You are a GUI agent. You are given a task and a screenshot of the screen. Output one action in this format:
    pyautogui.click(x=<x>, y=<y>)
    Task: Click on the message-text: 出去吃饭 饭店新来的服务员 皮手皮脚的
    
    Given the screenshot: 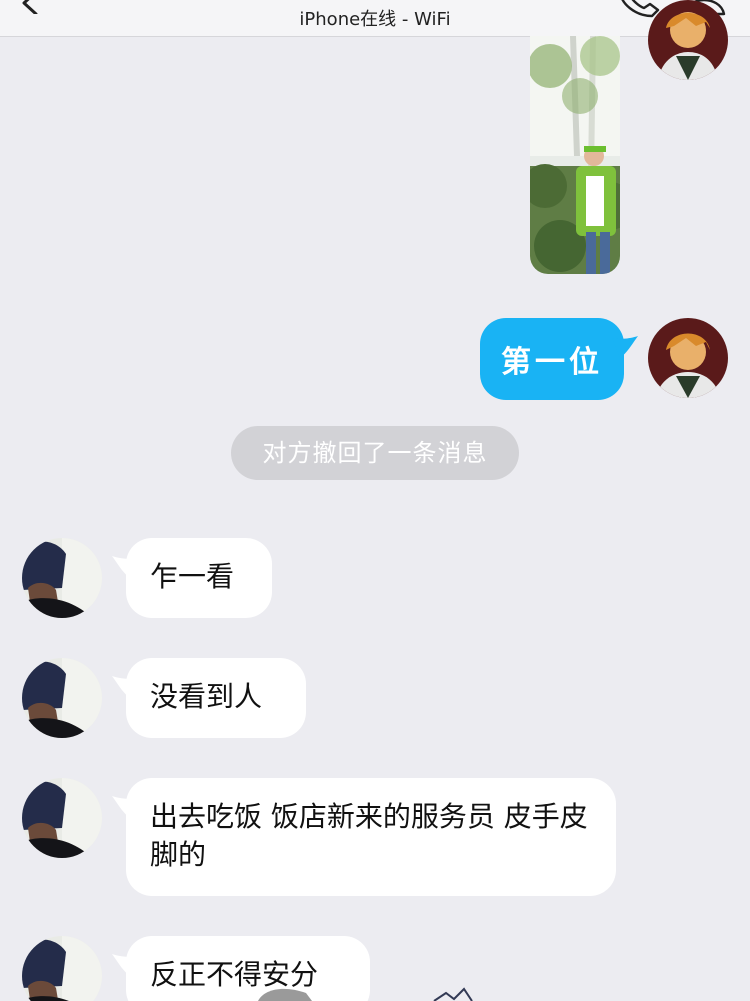 What is the action you would take?
    pyautogui.click(x=369, y=835)
    